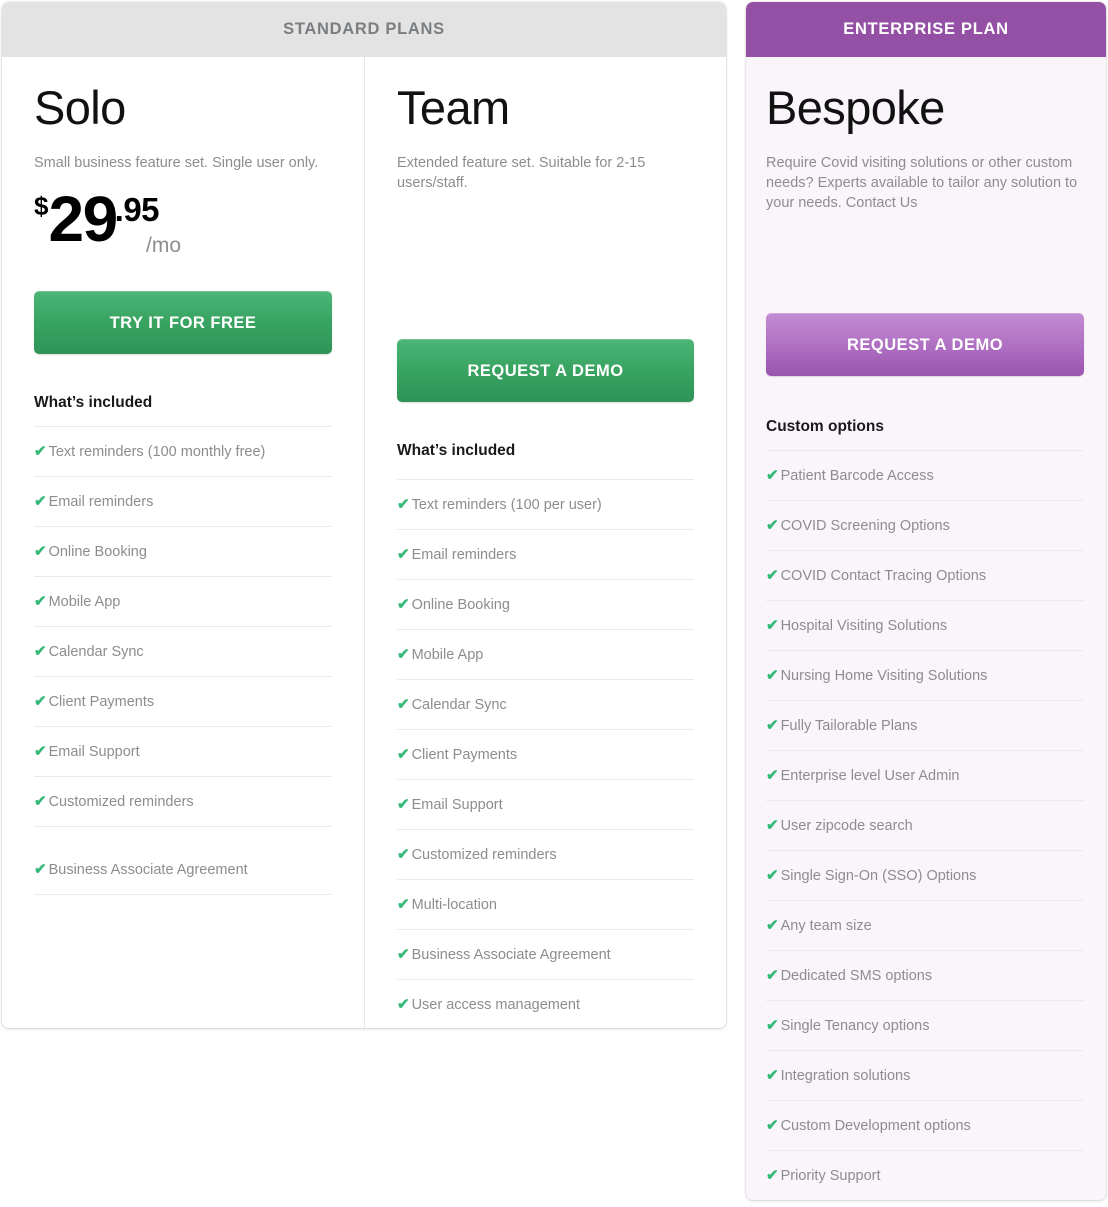 Image resolution: width=1108 pixels, height=1207 pixels. What do you see at coordinates (364, 29) in the screenshot?
I see `standard-plans-header: STANDARD PLANS` at bounding box center [364, 29].